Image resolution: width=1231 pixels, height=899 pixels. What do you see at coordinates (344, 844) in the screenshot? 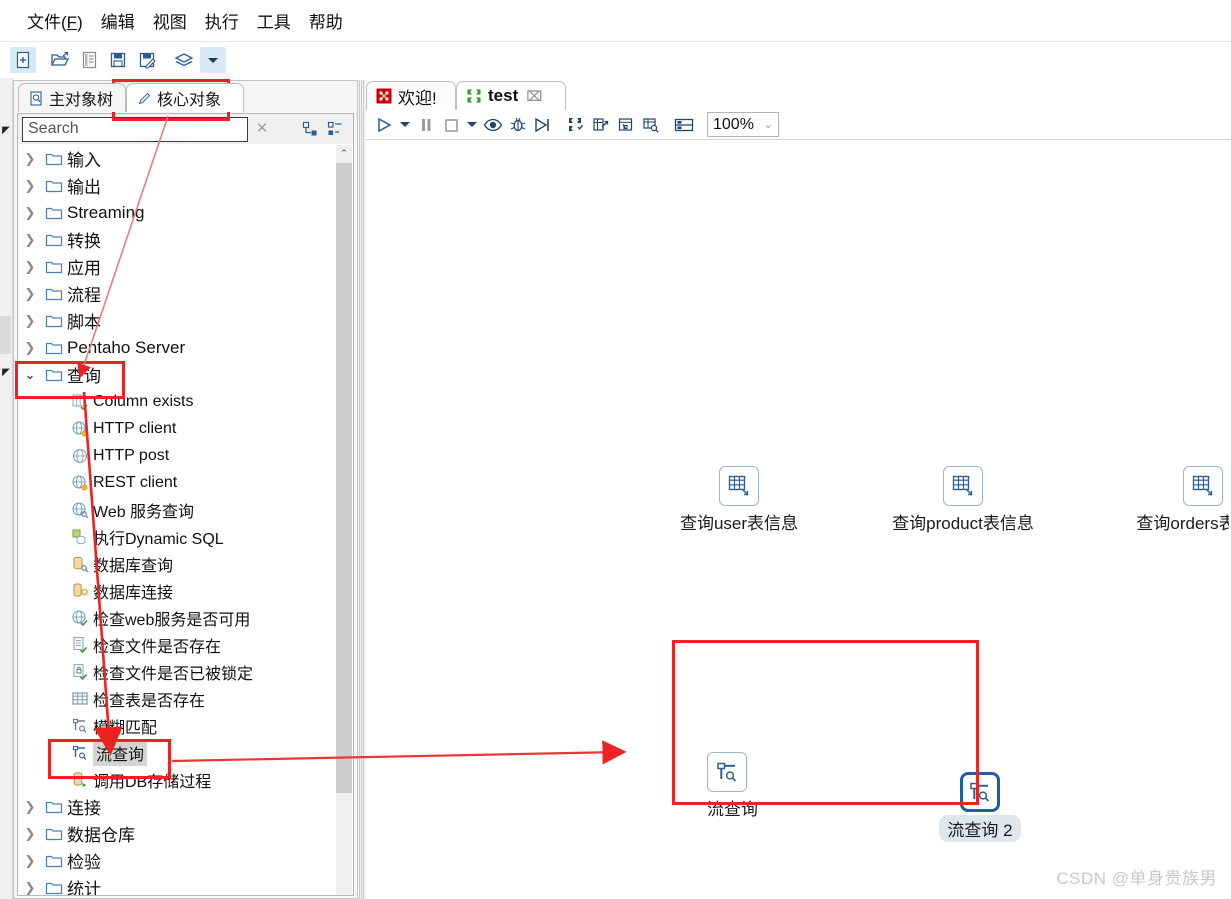
I see `scrollbar-track` at bounding box center [344, 844].